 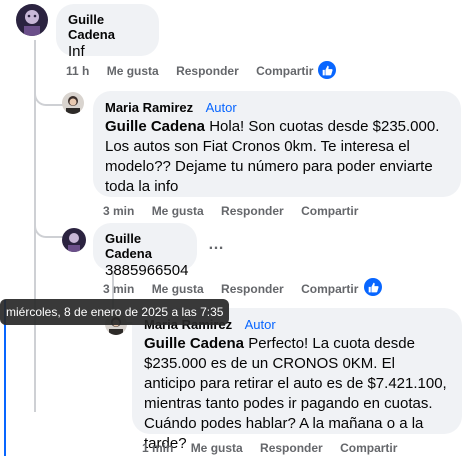 I want to click on comment-author: Maria Ramirez, so click(x=149, y=107).